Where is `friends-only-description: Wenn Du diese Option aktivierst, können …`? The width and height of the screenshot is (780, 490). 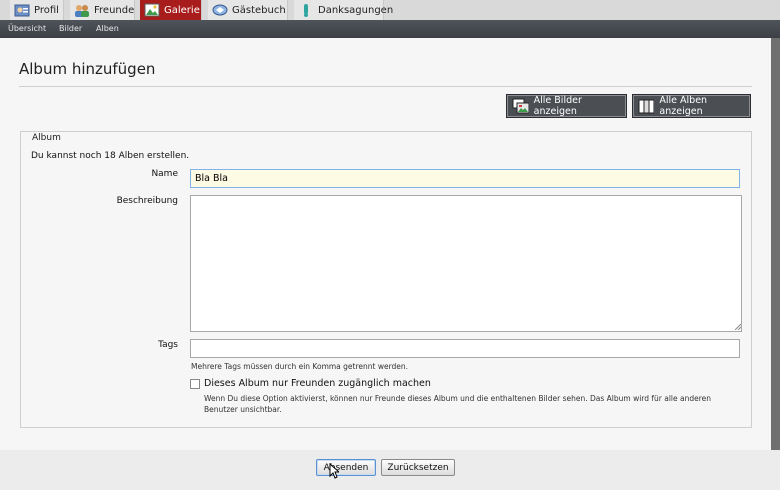
friends-only-description: Wenn Du diese Option aktivierst, können … is located at coordinates (458, 404).